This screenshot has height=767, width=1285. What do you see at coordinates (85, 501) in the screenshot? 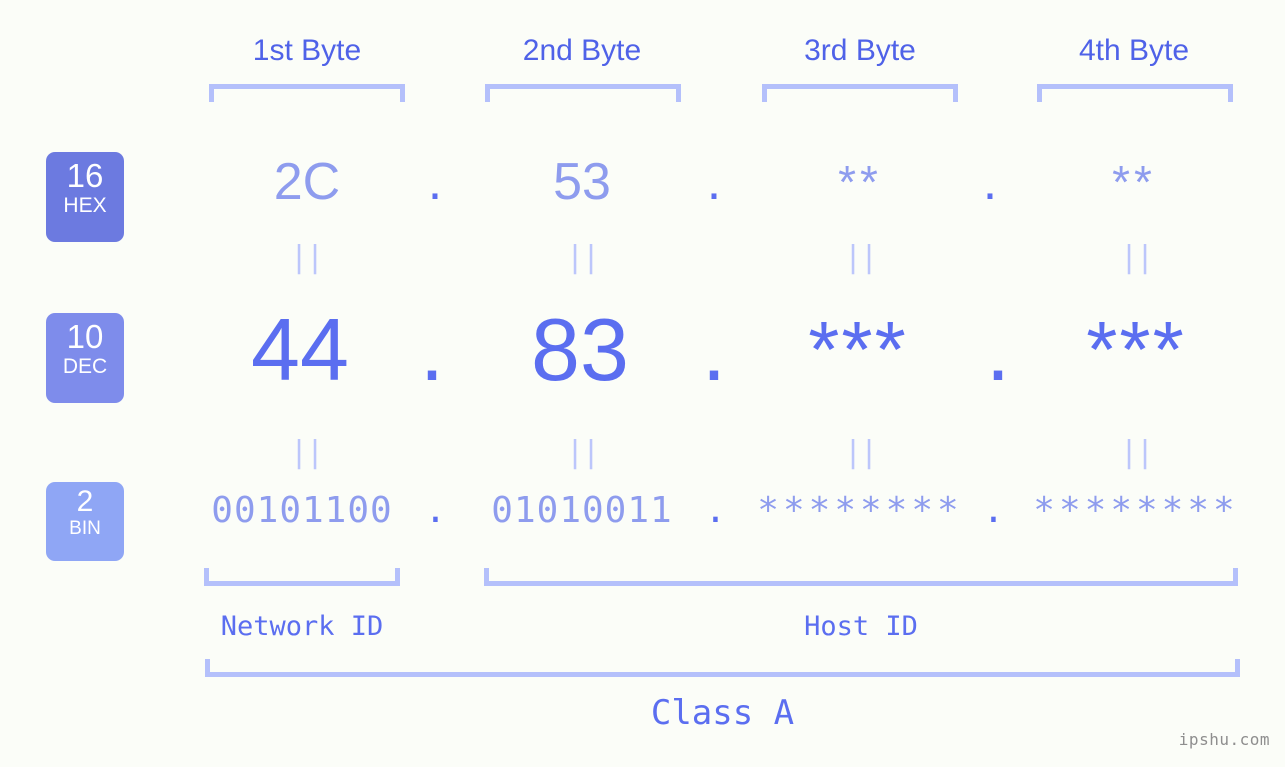
I see `base-badge-bin-number: 2` at bounding box center [85, 501].